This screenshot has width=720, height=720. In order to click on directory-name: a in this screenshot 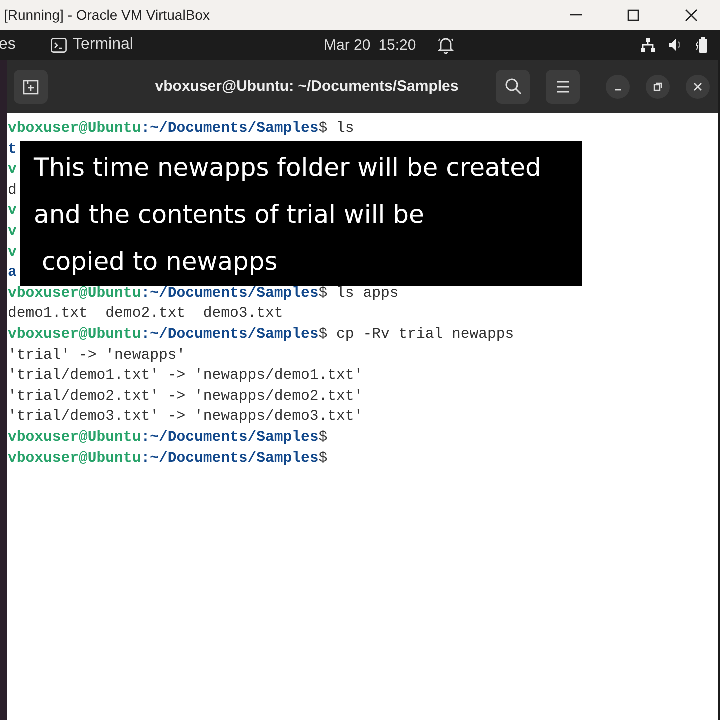, I will do `click(12, 273)`.